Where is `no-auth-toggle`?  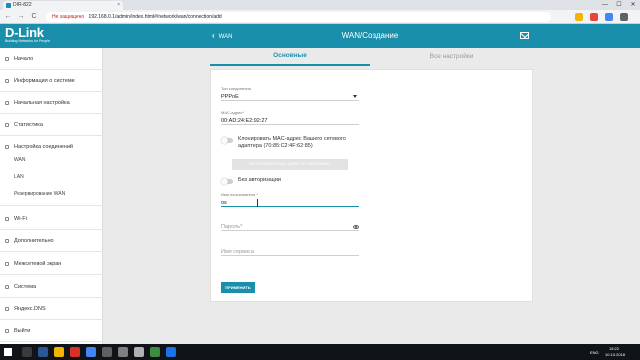
no-auth-toggle is located at coordinates (227, 181).